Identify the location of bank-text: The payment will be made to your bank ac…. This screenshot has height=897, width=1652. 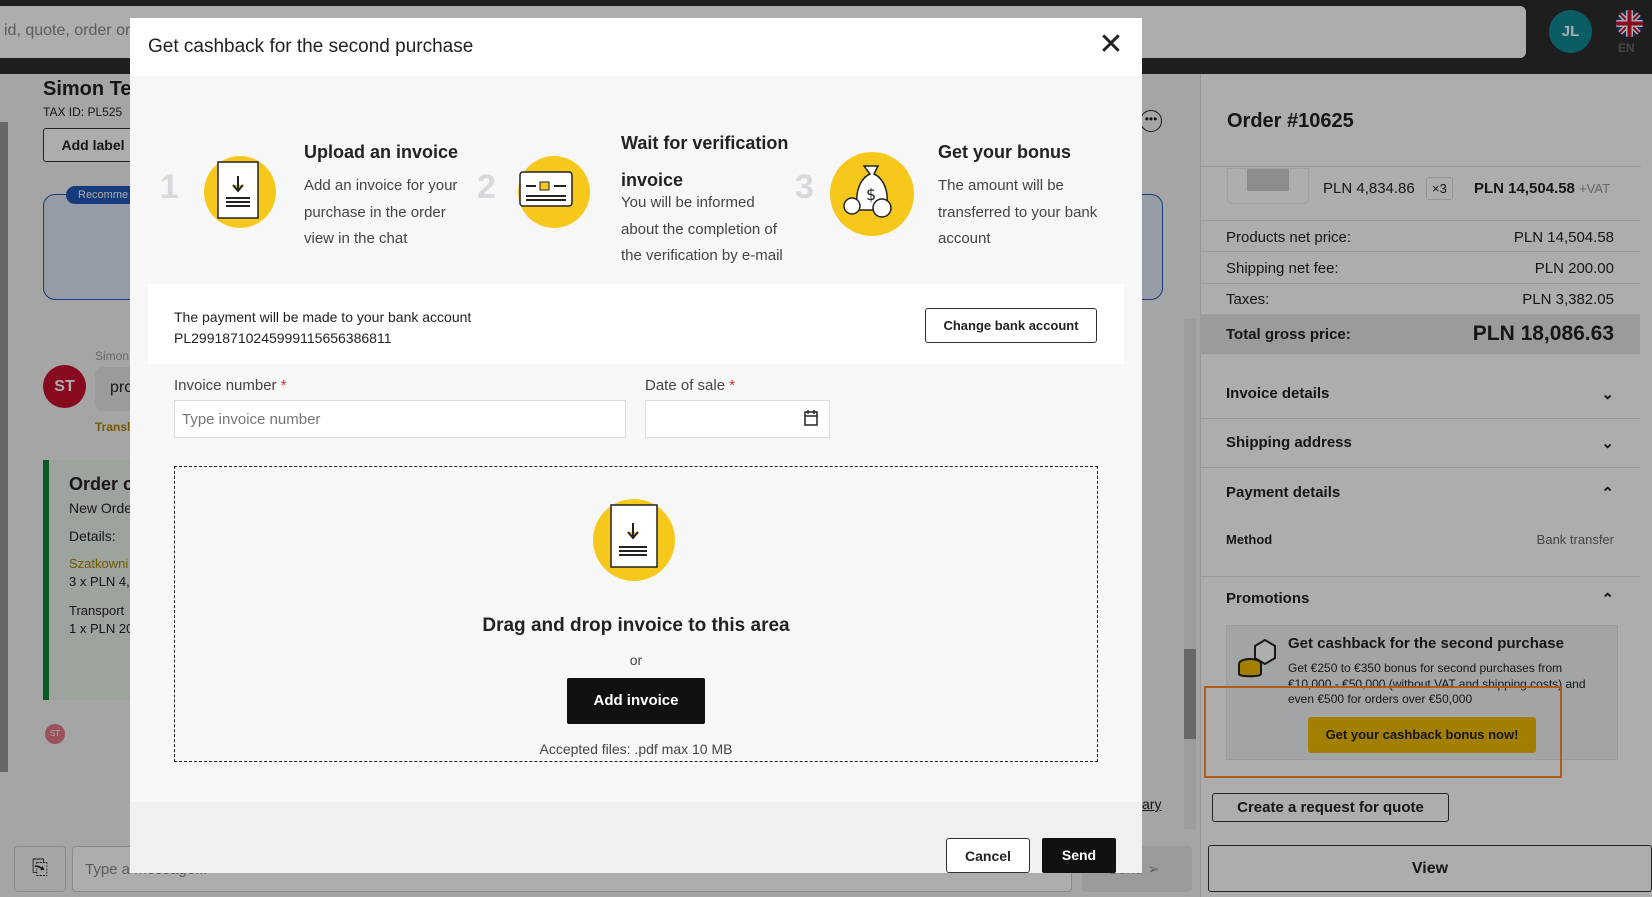
(323, 317).